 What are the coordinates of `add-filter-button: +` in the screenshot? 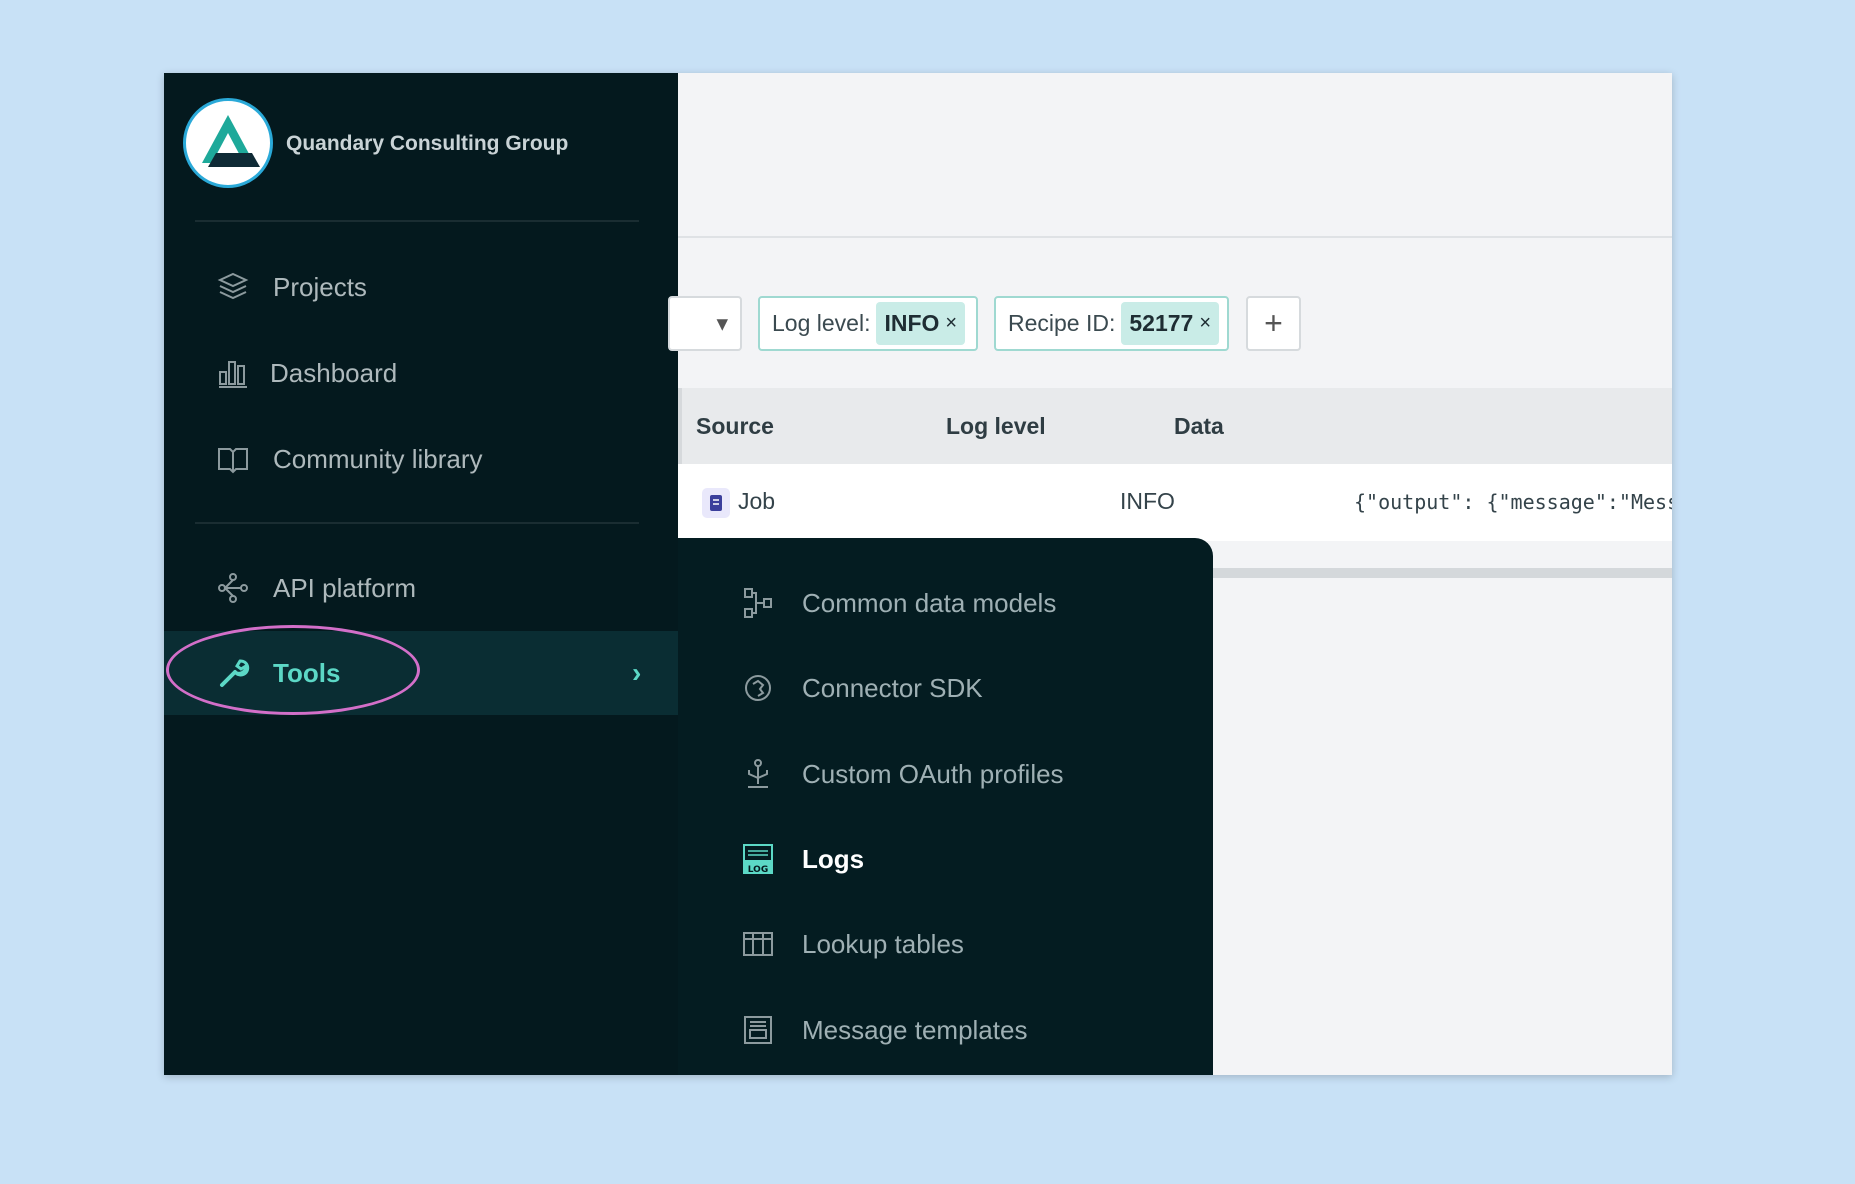 It's located at (1273, 323).